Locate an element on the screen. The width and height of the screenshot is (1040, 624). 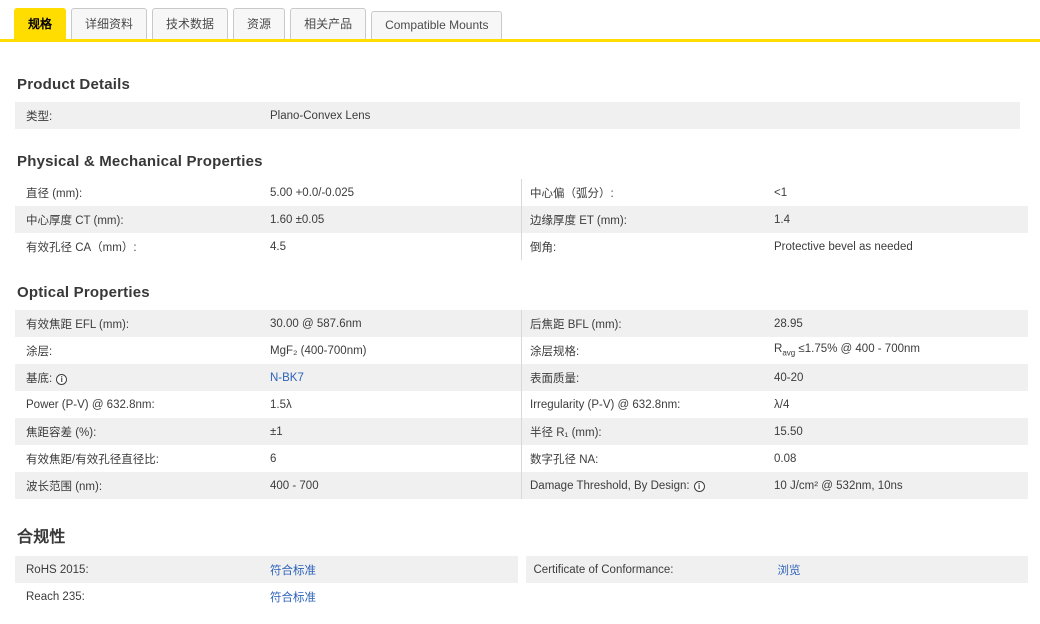
spec-value: 4.5 is located at coordinates (278, 246).